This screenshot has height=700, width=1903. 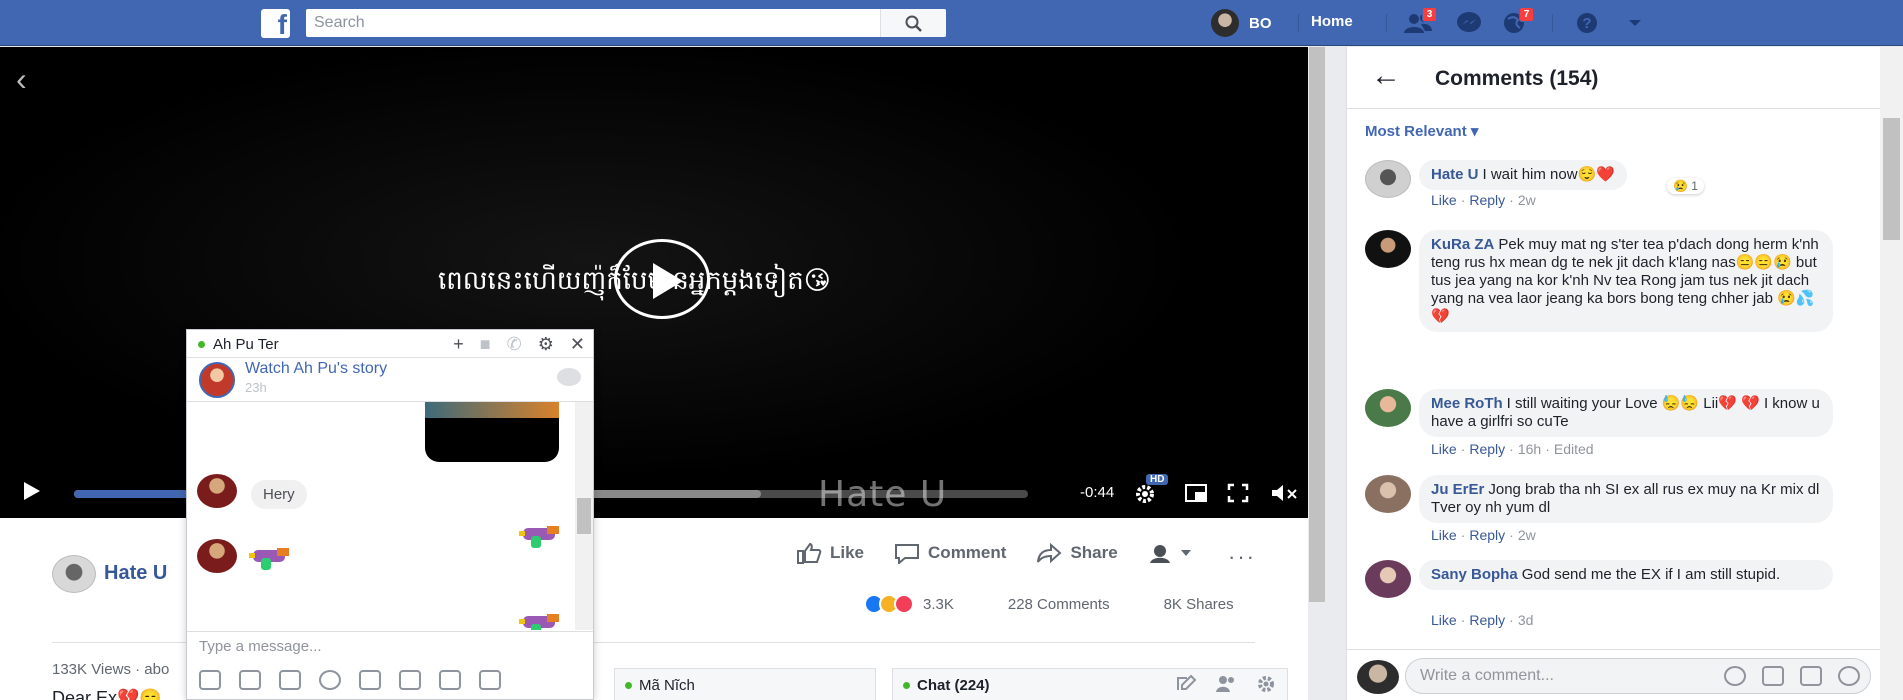 I want to click on attachment-icon, so click(x=370, y=680).